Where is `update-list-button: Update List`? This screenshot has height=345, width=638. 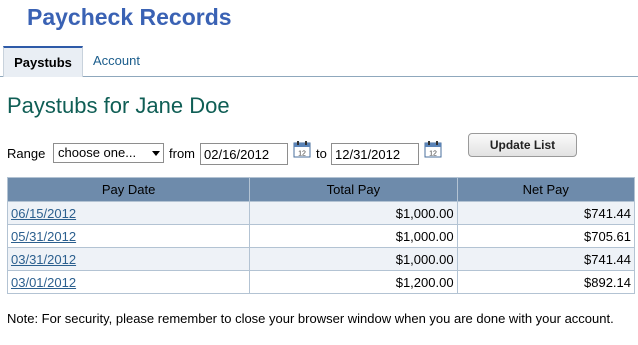
update-list-button: Update List is located at coordinates (522, 145).